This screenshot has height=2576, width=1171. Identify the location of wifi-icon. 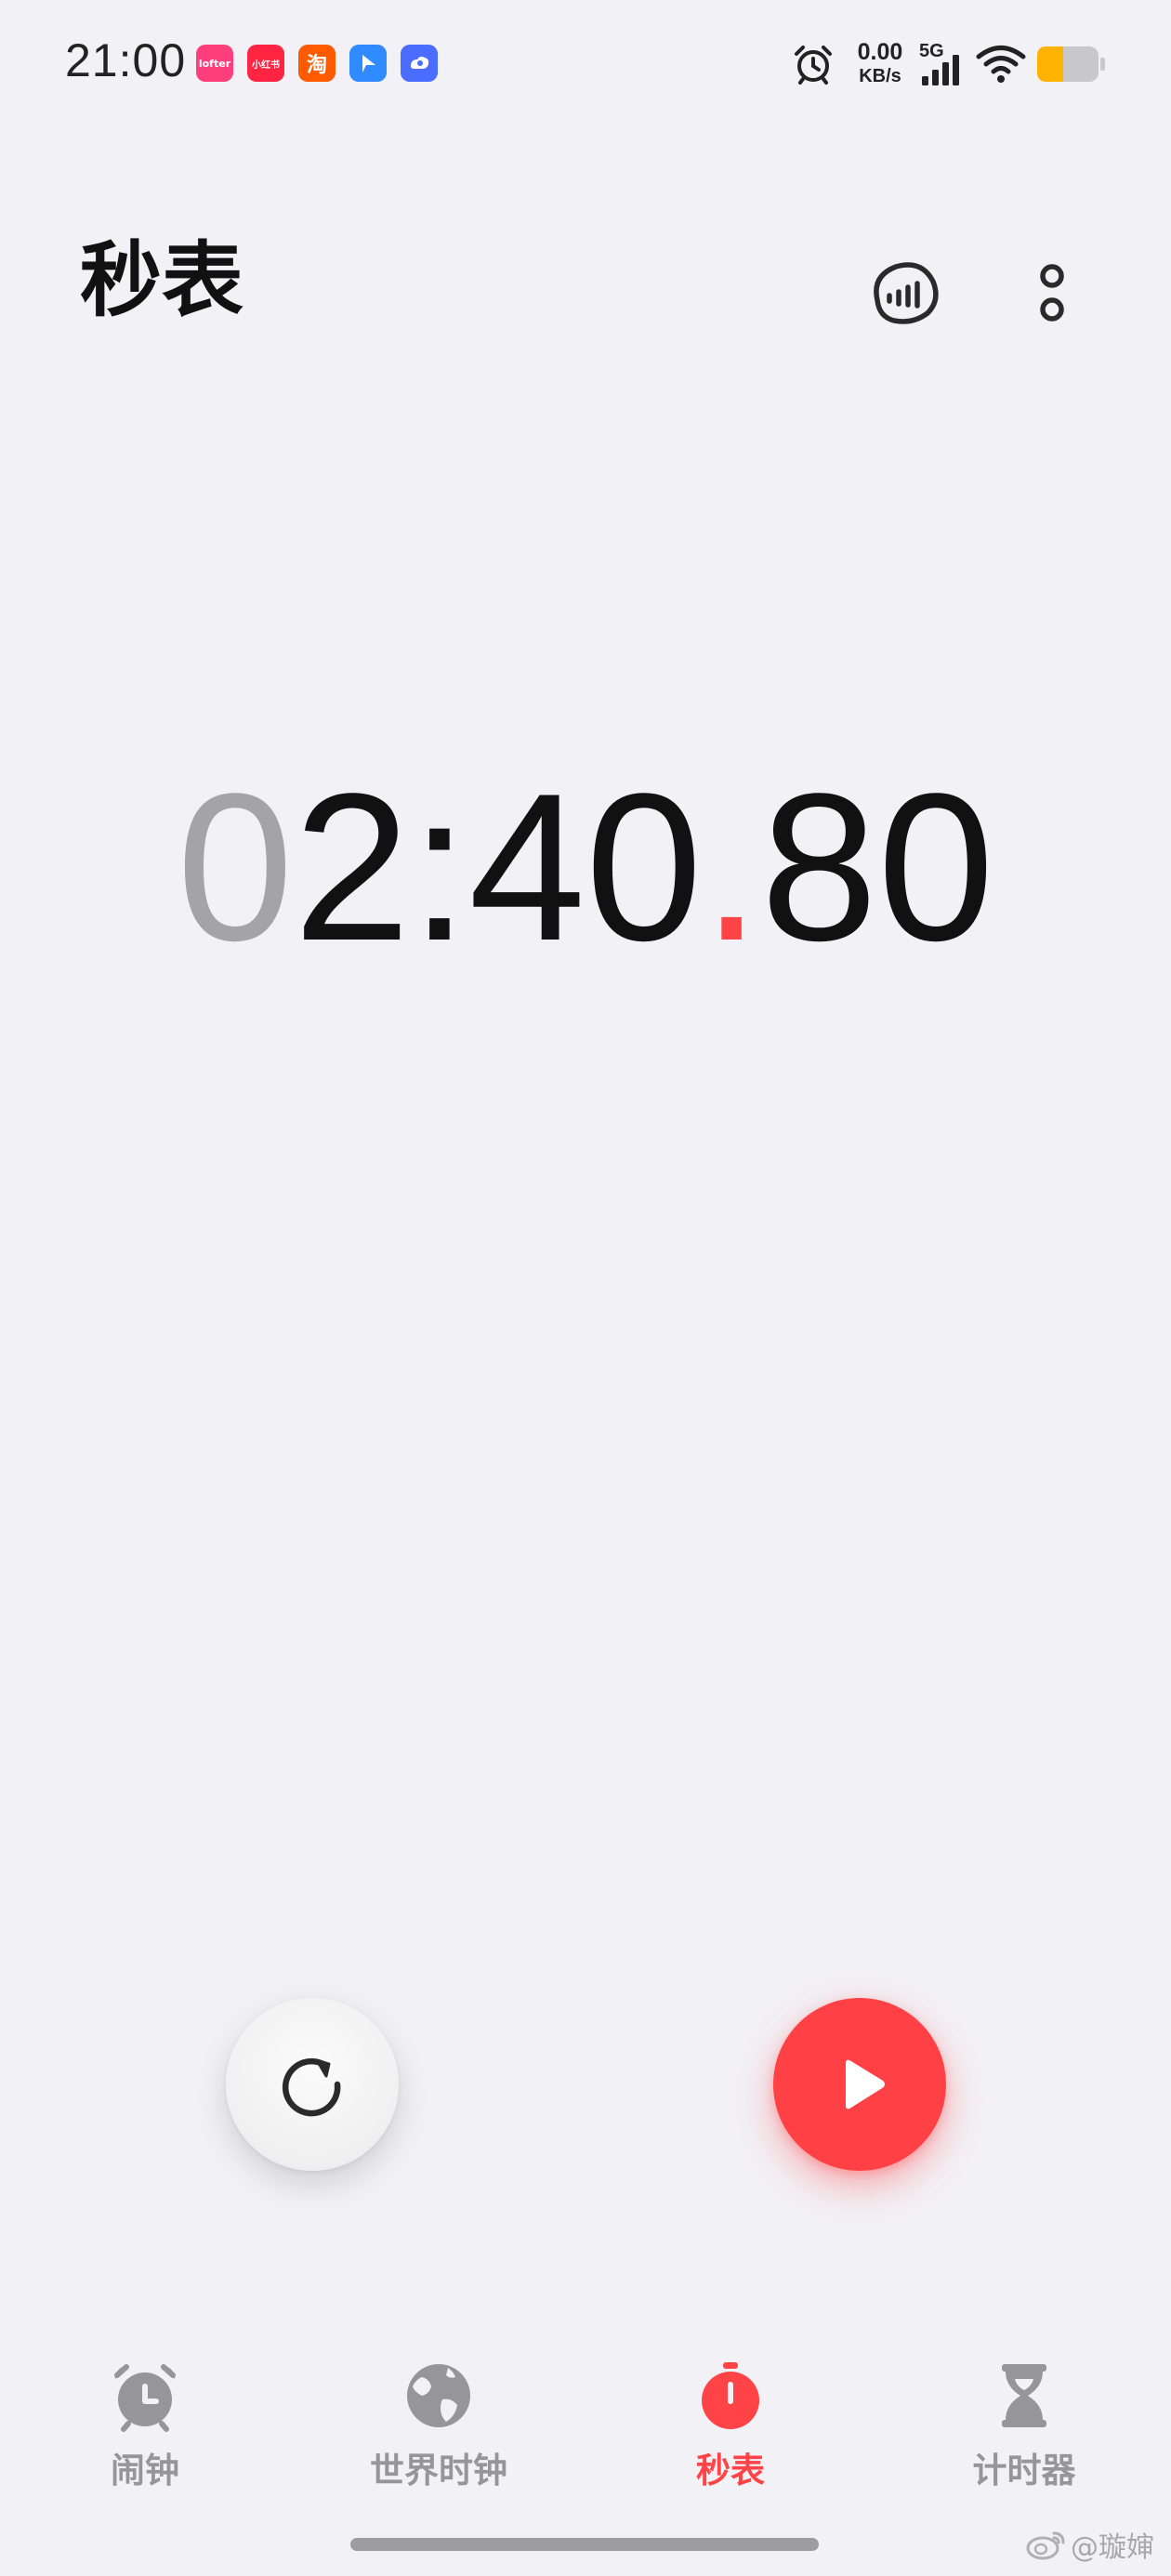
(1001, 64).